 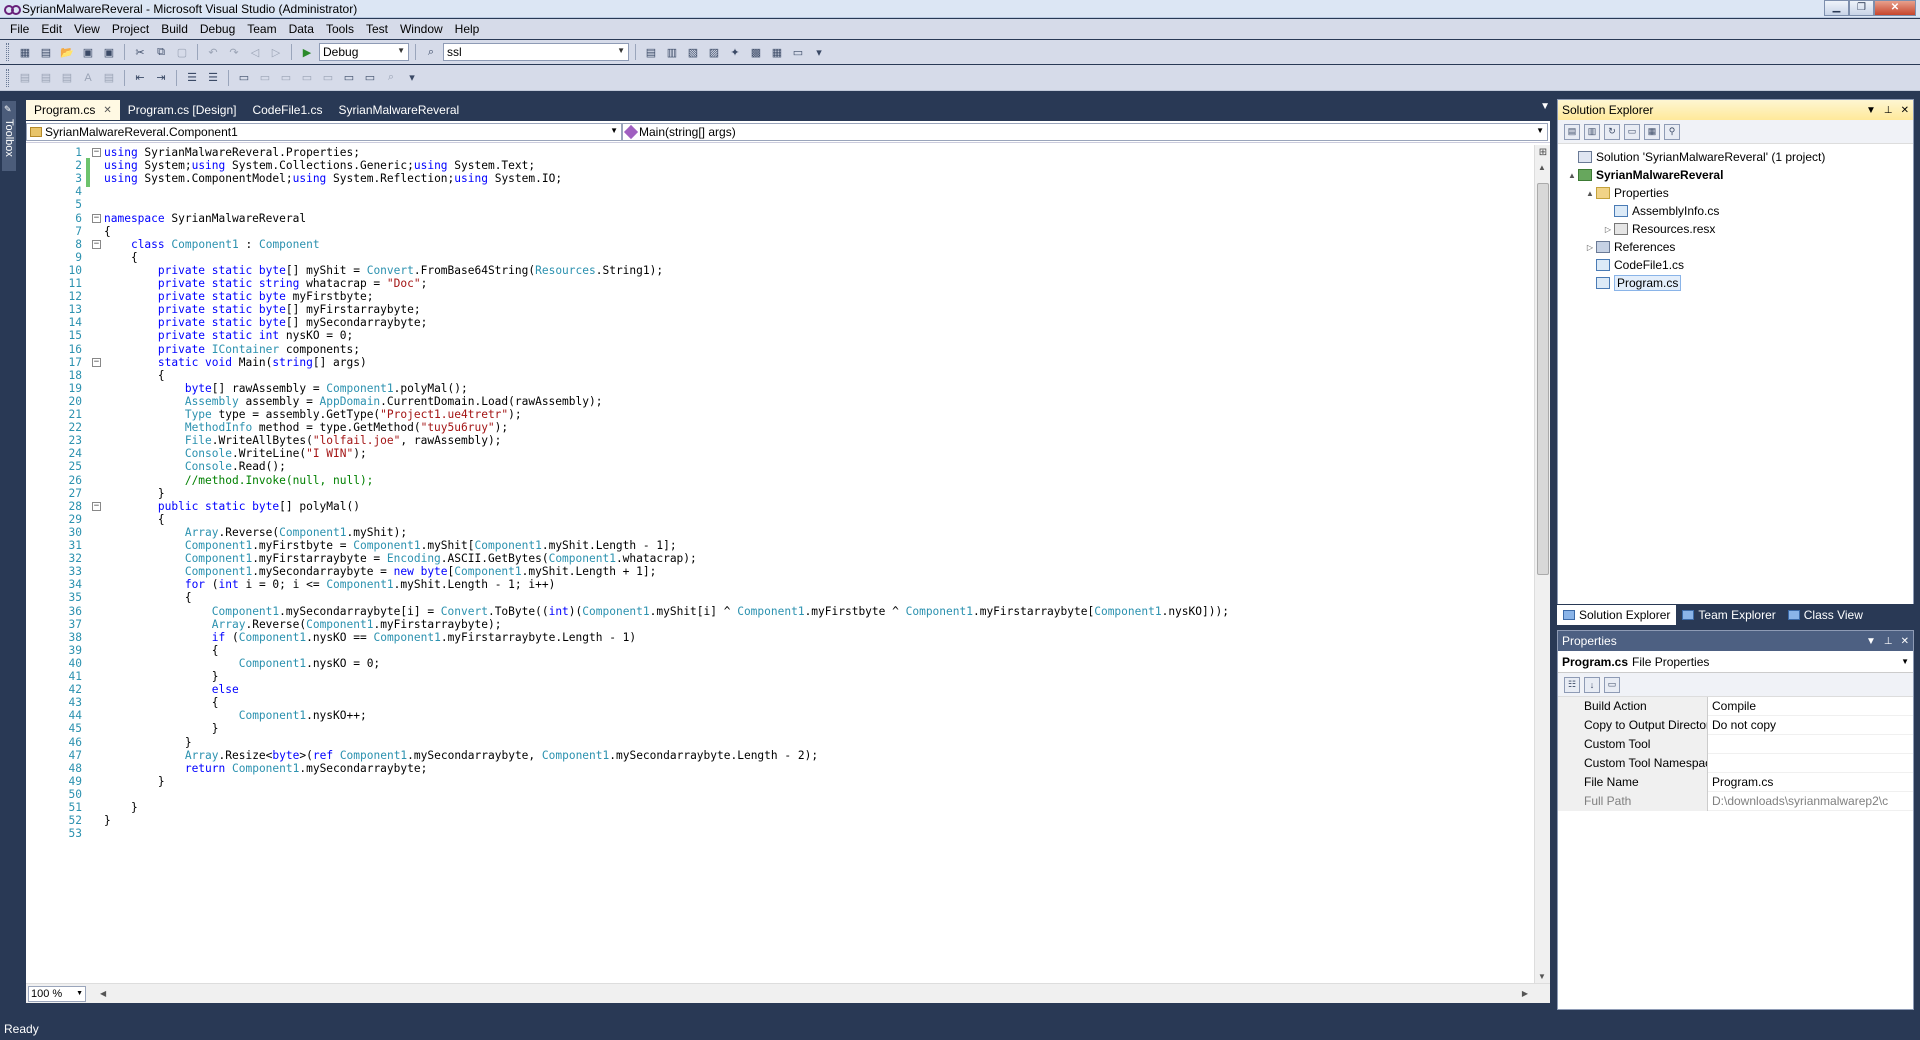 What do you see at coordinates (328, 78) in the screenshot?
I see `next-bookmark-folder-icon: ▭` at bounding box center [328, 78].